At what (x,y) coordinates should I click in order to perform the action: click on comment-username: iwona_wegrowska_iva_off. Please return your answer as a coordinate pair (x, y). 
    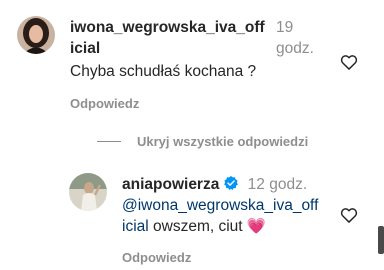
    Looking at the image, I should click on (167, 27).